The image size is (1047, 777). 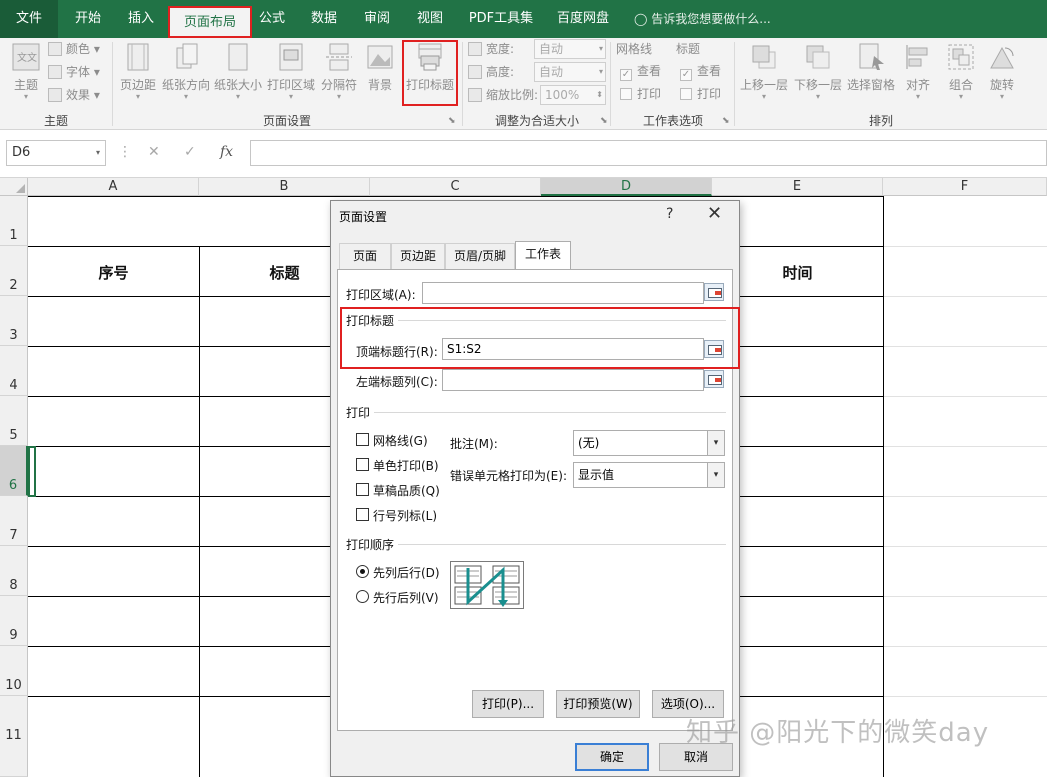 I want to click on tab-data: 数据, so click(x=324, y=19).